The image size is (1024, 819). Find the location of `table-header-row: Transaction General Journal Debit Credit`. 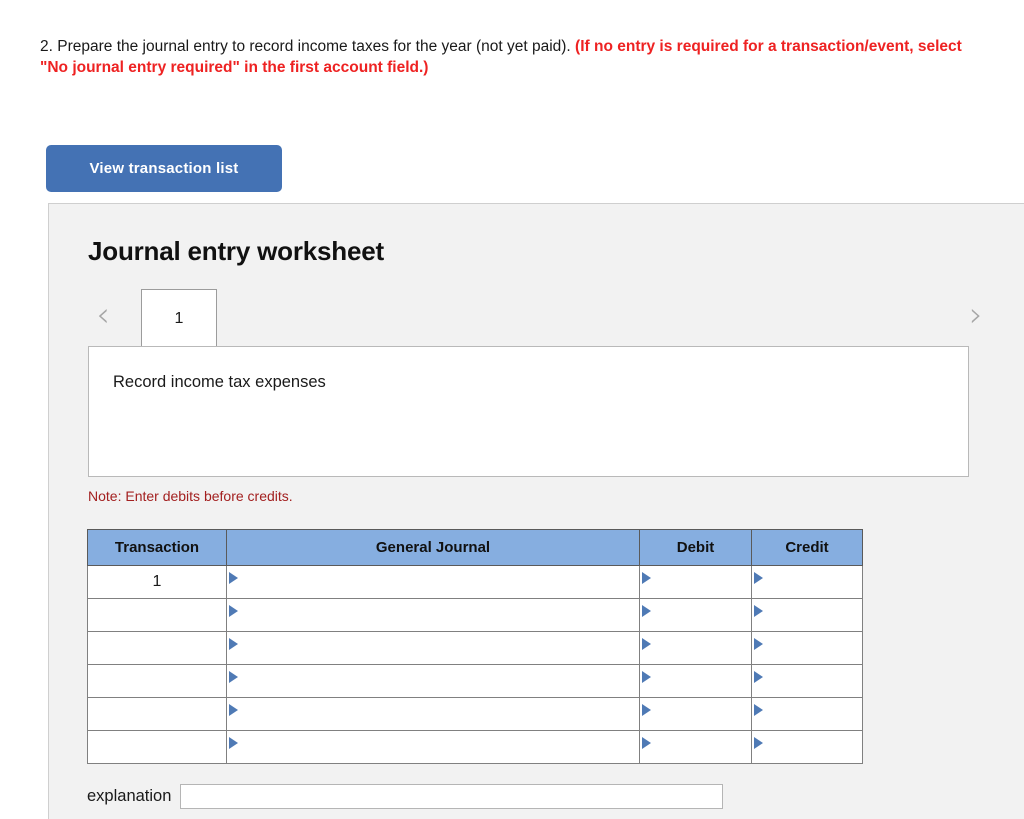

table-header-row: Transaction General Journal Debit Credit is located at coordinates (475, 547).